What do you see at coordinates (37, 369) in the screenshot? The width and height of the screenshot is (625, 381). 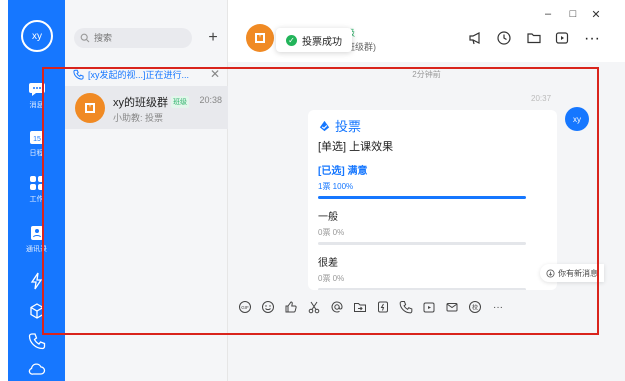 I see `cloud-icon` at bounding box center [37, 369].